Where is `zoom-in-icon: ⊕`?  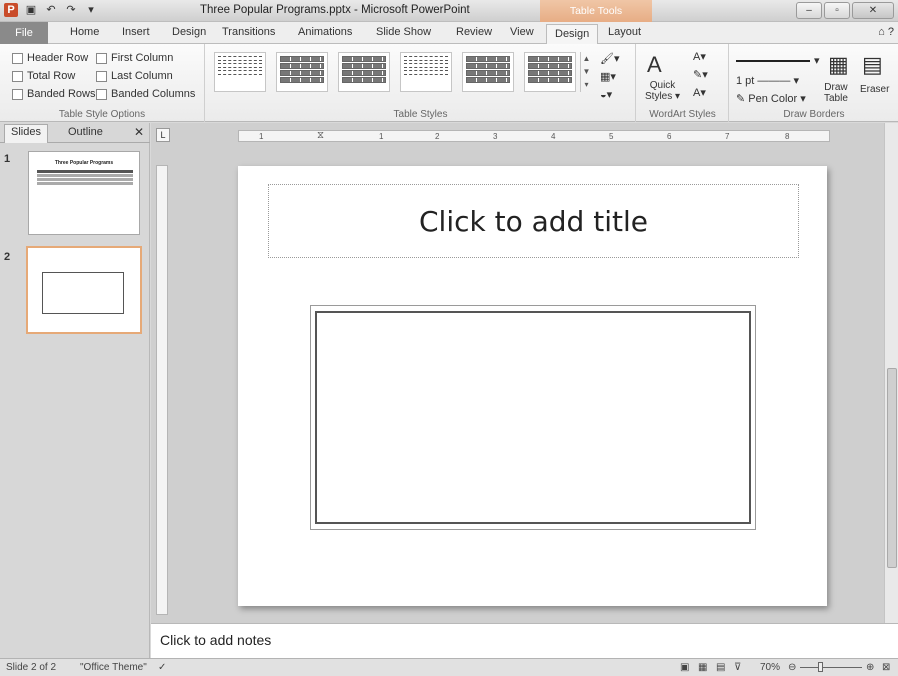
zoom-in-icon: ⊕ is located at coordinates (870, 667).